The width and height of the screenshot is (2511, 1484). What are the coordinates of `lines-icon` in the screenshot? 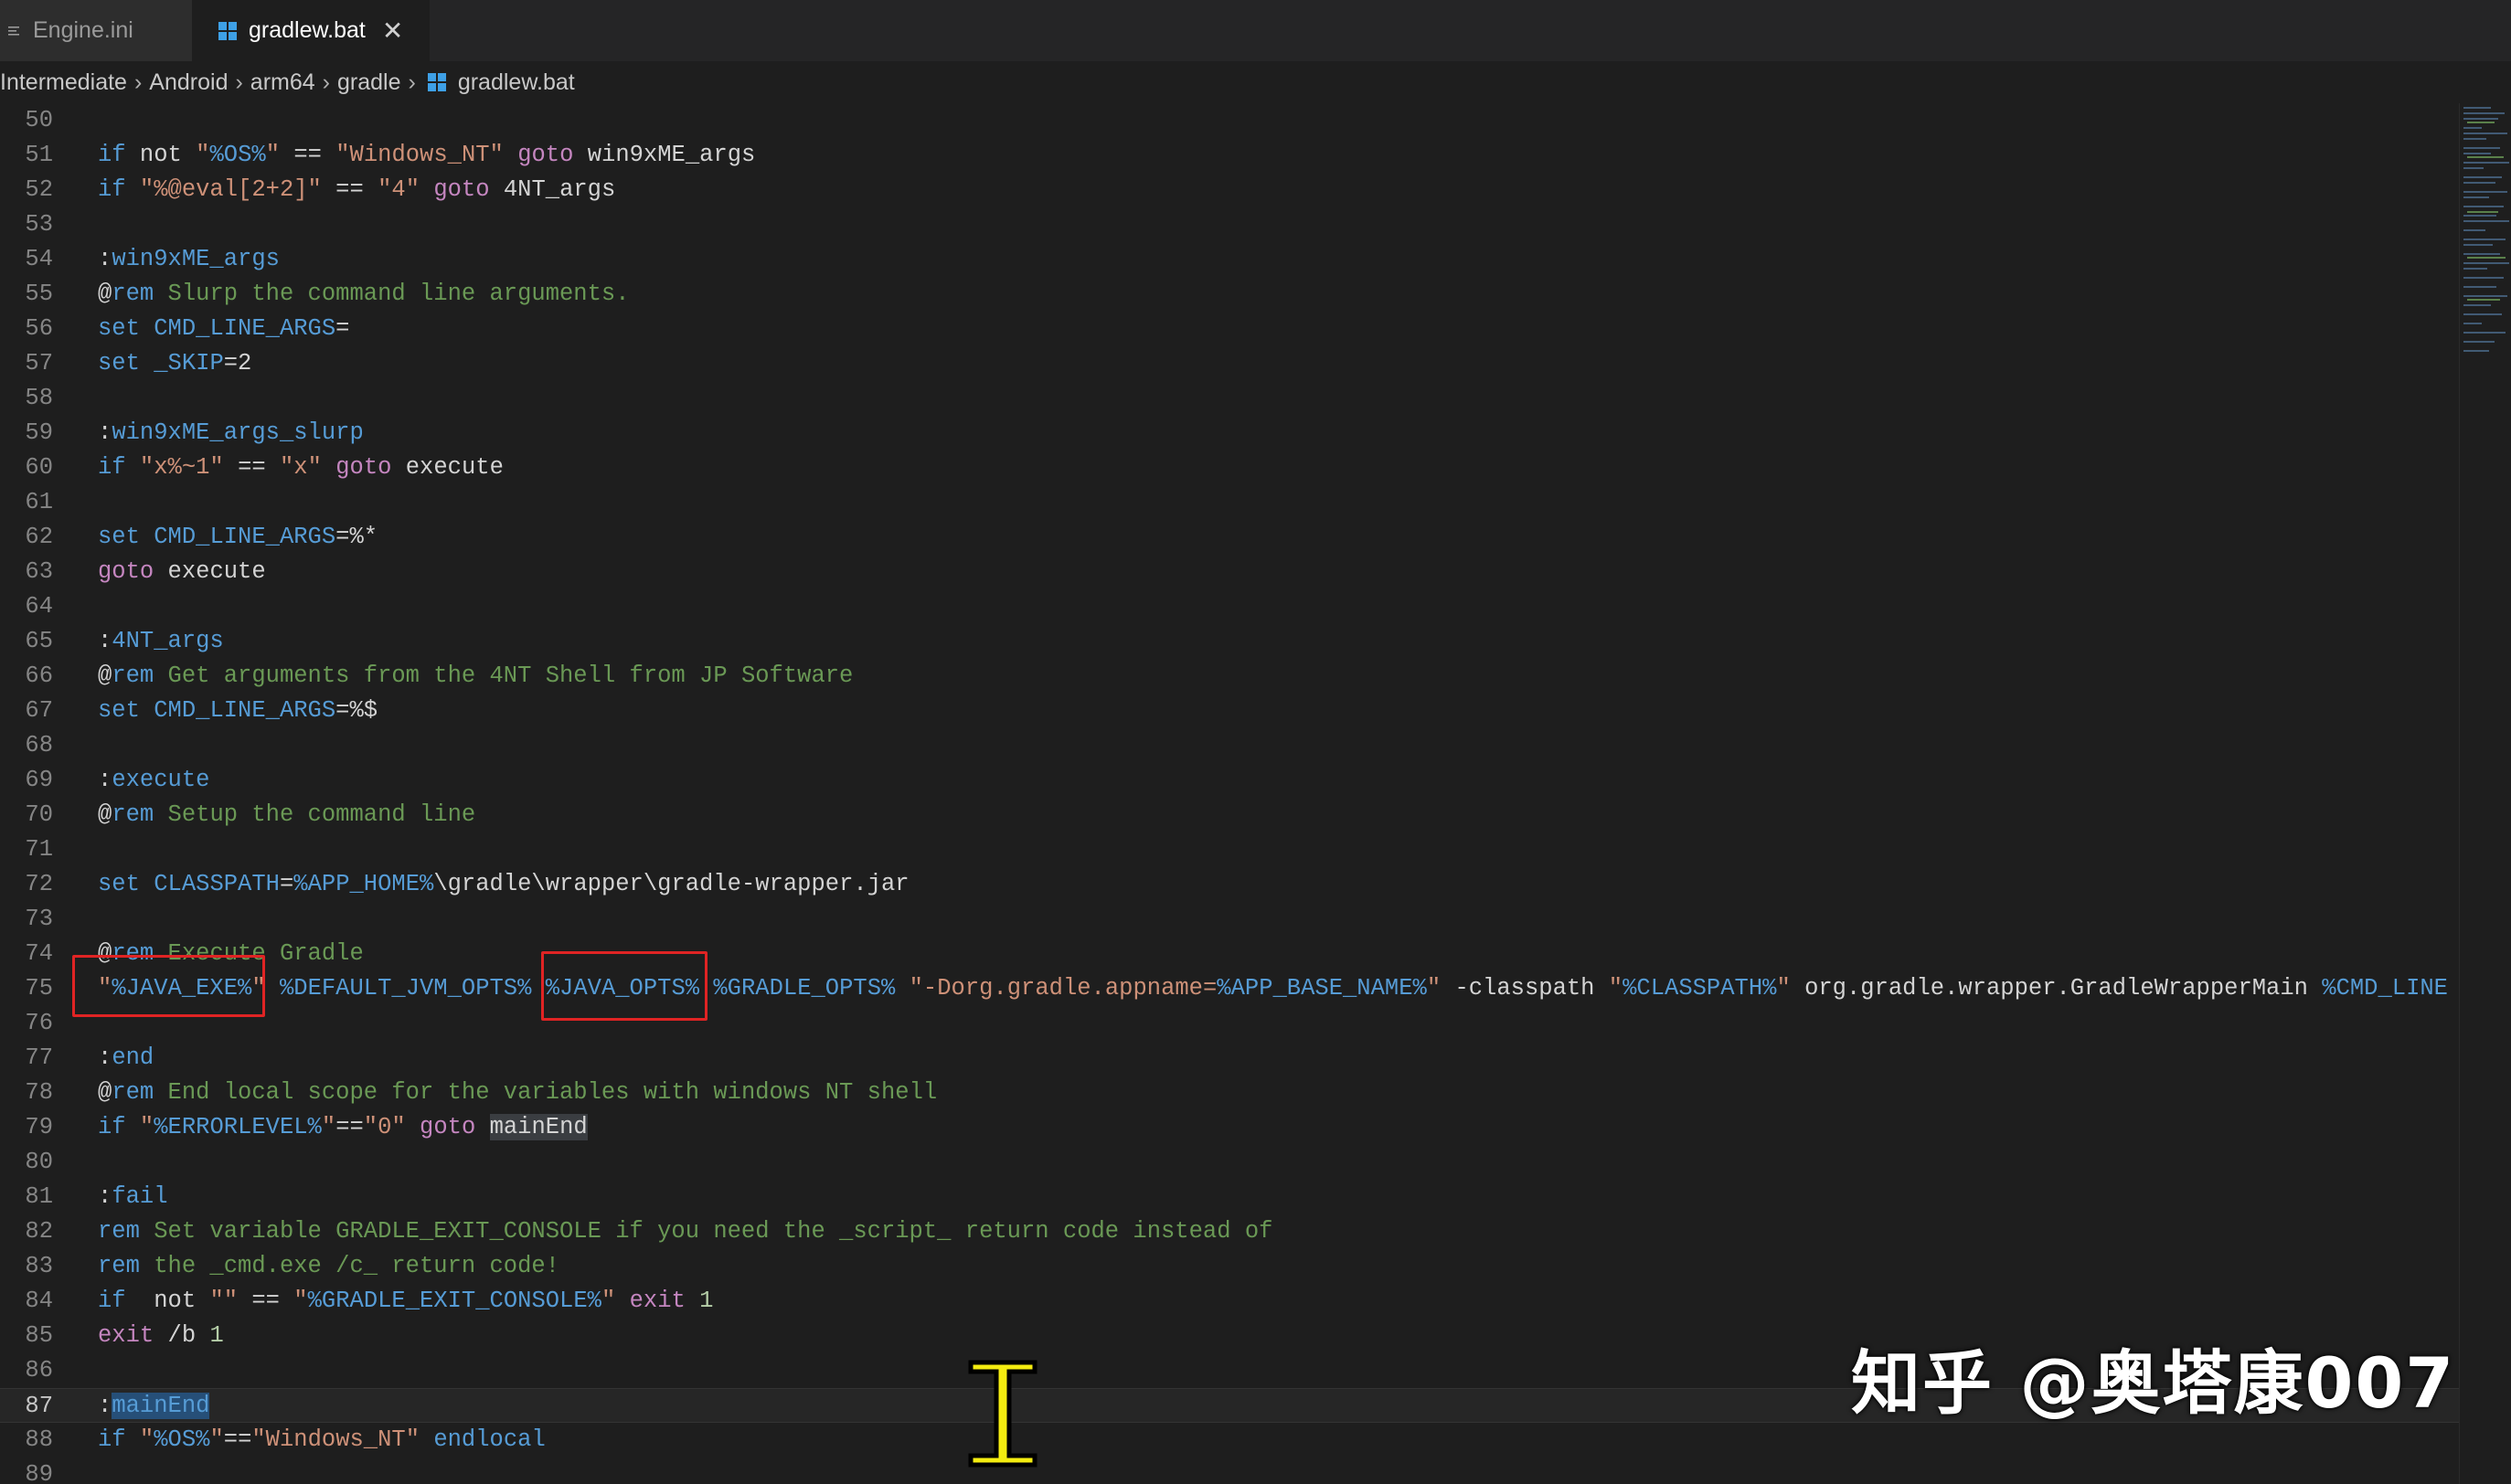 It's located at (15, 31).